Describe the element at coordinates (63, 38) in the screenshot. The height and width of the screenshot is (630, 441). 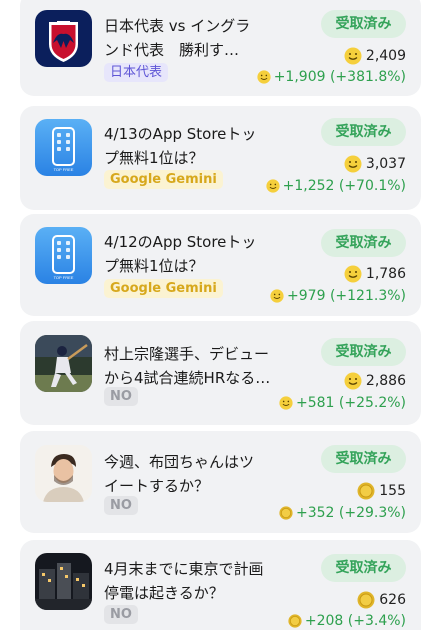
I see `japan-national-team-icon` at that location.